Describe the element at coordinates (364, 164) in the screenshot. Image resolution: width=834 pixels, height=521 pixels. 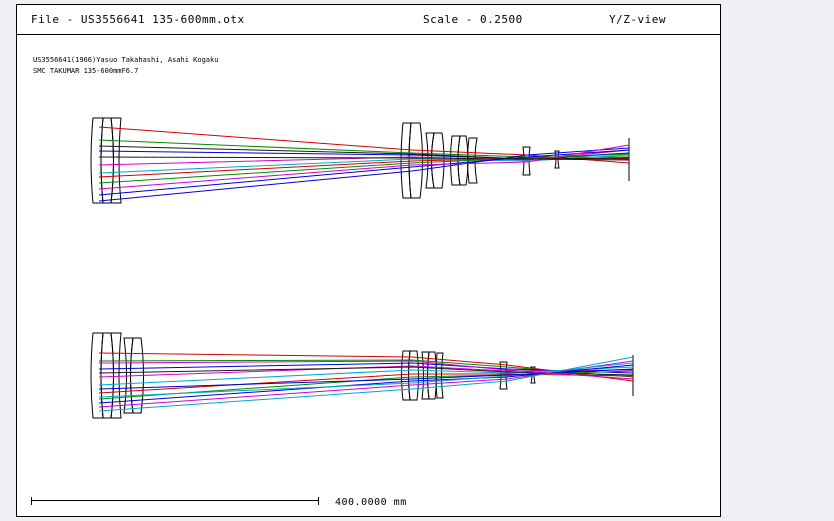
I see `ray-bundle-short` at that location.